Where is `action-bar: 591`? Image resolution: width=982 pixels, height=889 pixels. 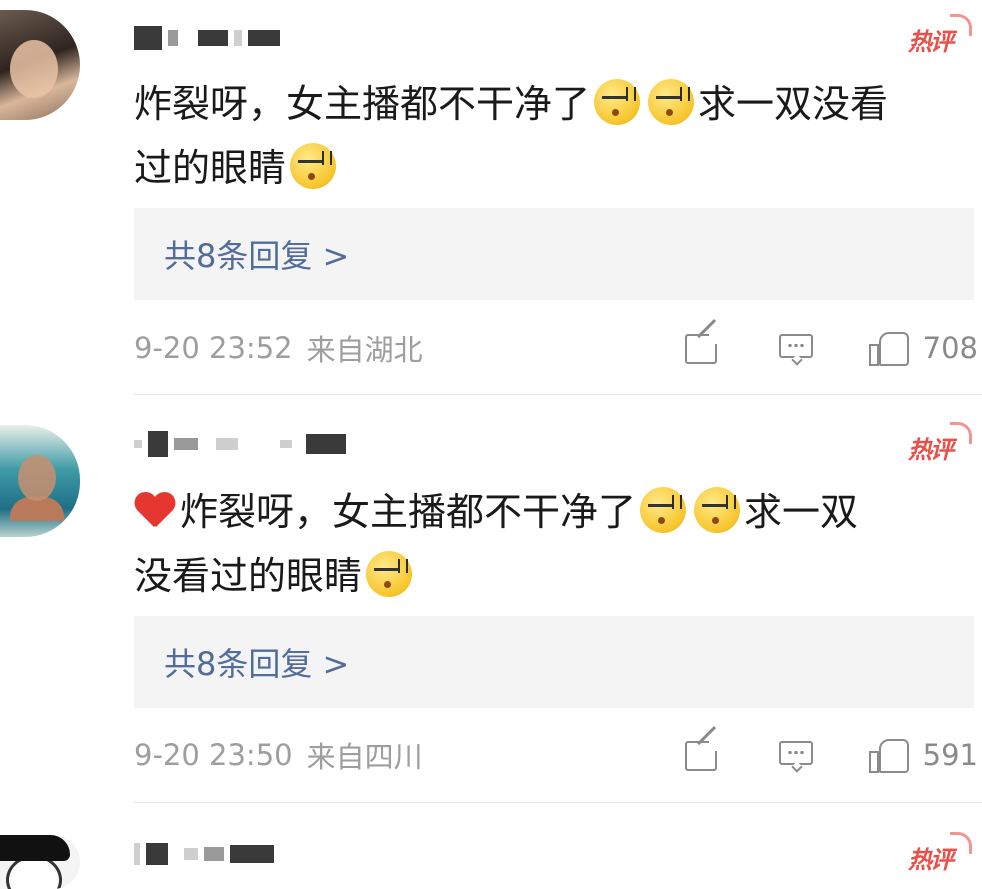 action-bar: 591 is located at coordinates (830, 749).